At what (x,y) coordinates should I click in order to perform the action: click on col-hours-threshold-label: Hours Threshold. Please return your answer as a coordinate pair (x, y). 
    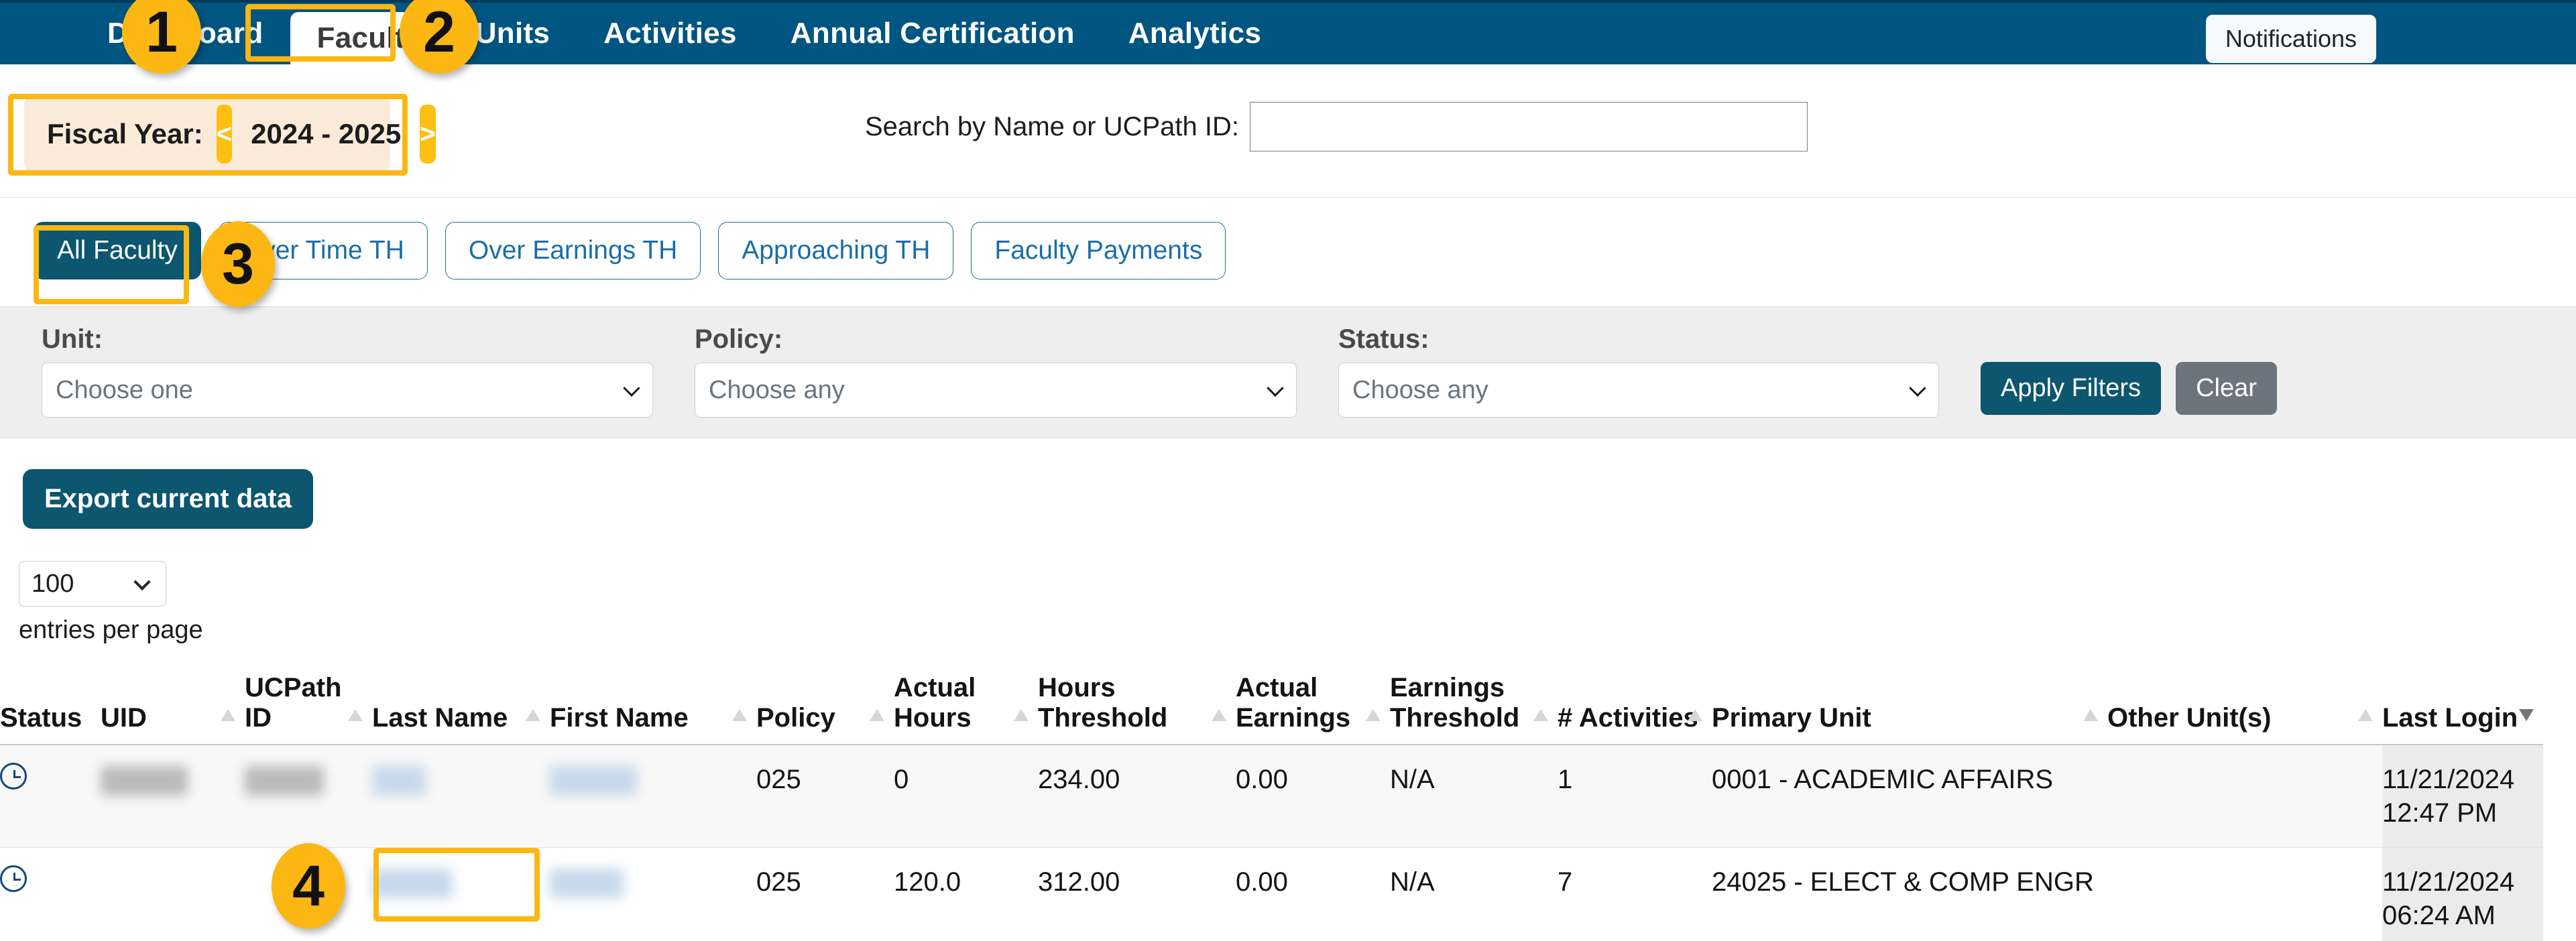
    Looking at the image, I should click on (1103, 703).